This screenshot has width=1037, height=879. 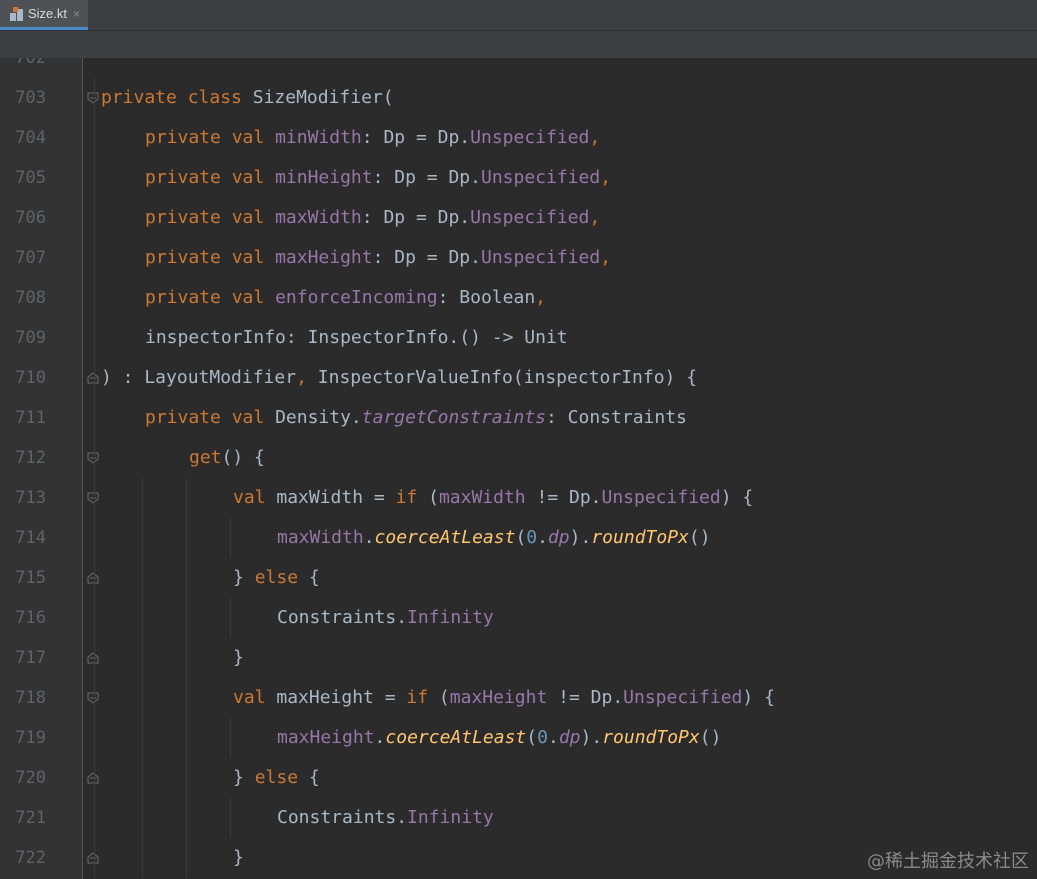 I want to click on code-token: 0, so click(x=542, y=737).